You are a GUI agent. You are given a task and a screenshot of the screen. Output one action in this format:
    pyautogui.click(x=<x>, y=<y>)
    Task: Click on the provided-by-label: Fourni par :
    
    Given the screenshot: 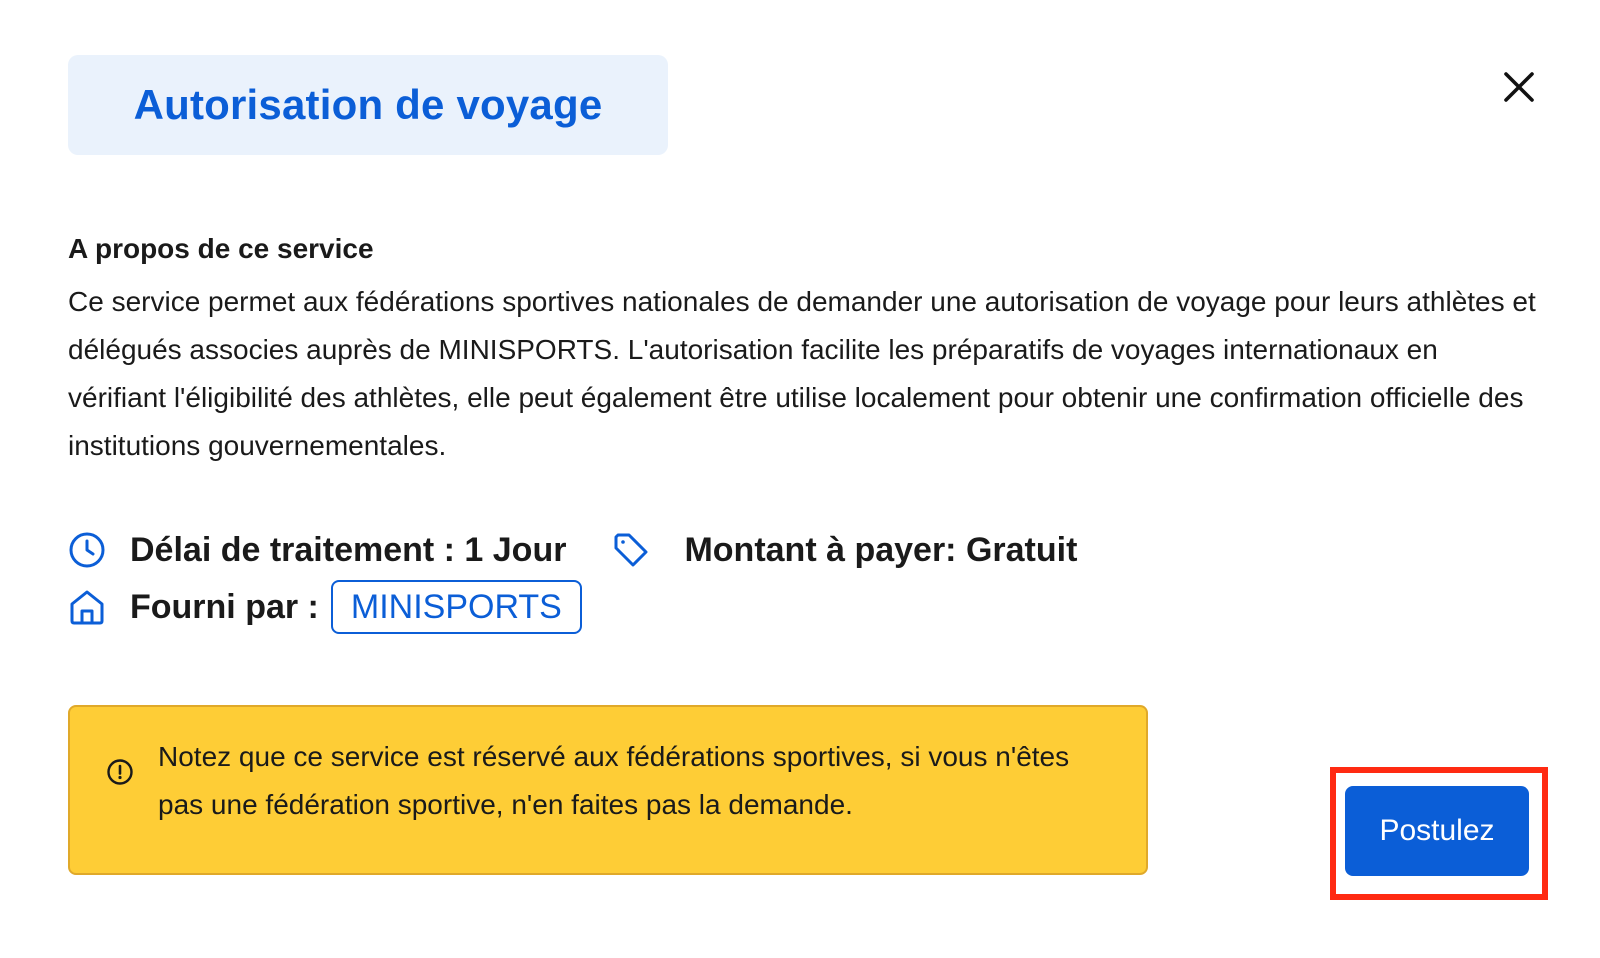 What is the action you would take?
    pyautogui.click(x=224, y=606)
    